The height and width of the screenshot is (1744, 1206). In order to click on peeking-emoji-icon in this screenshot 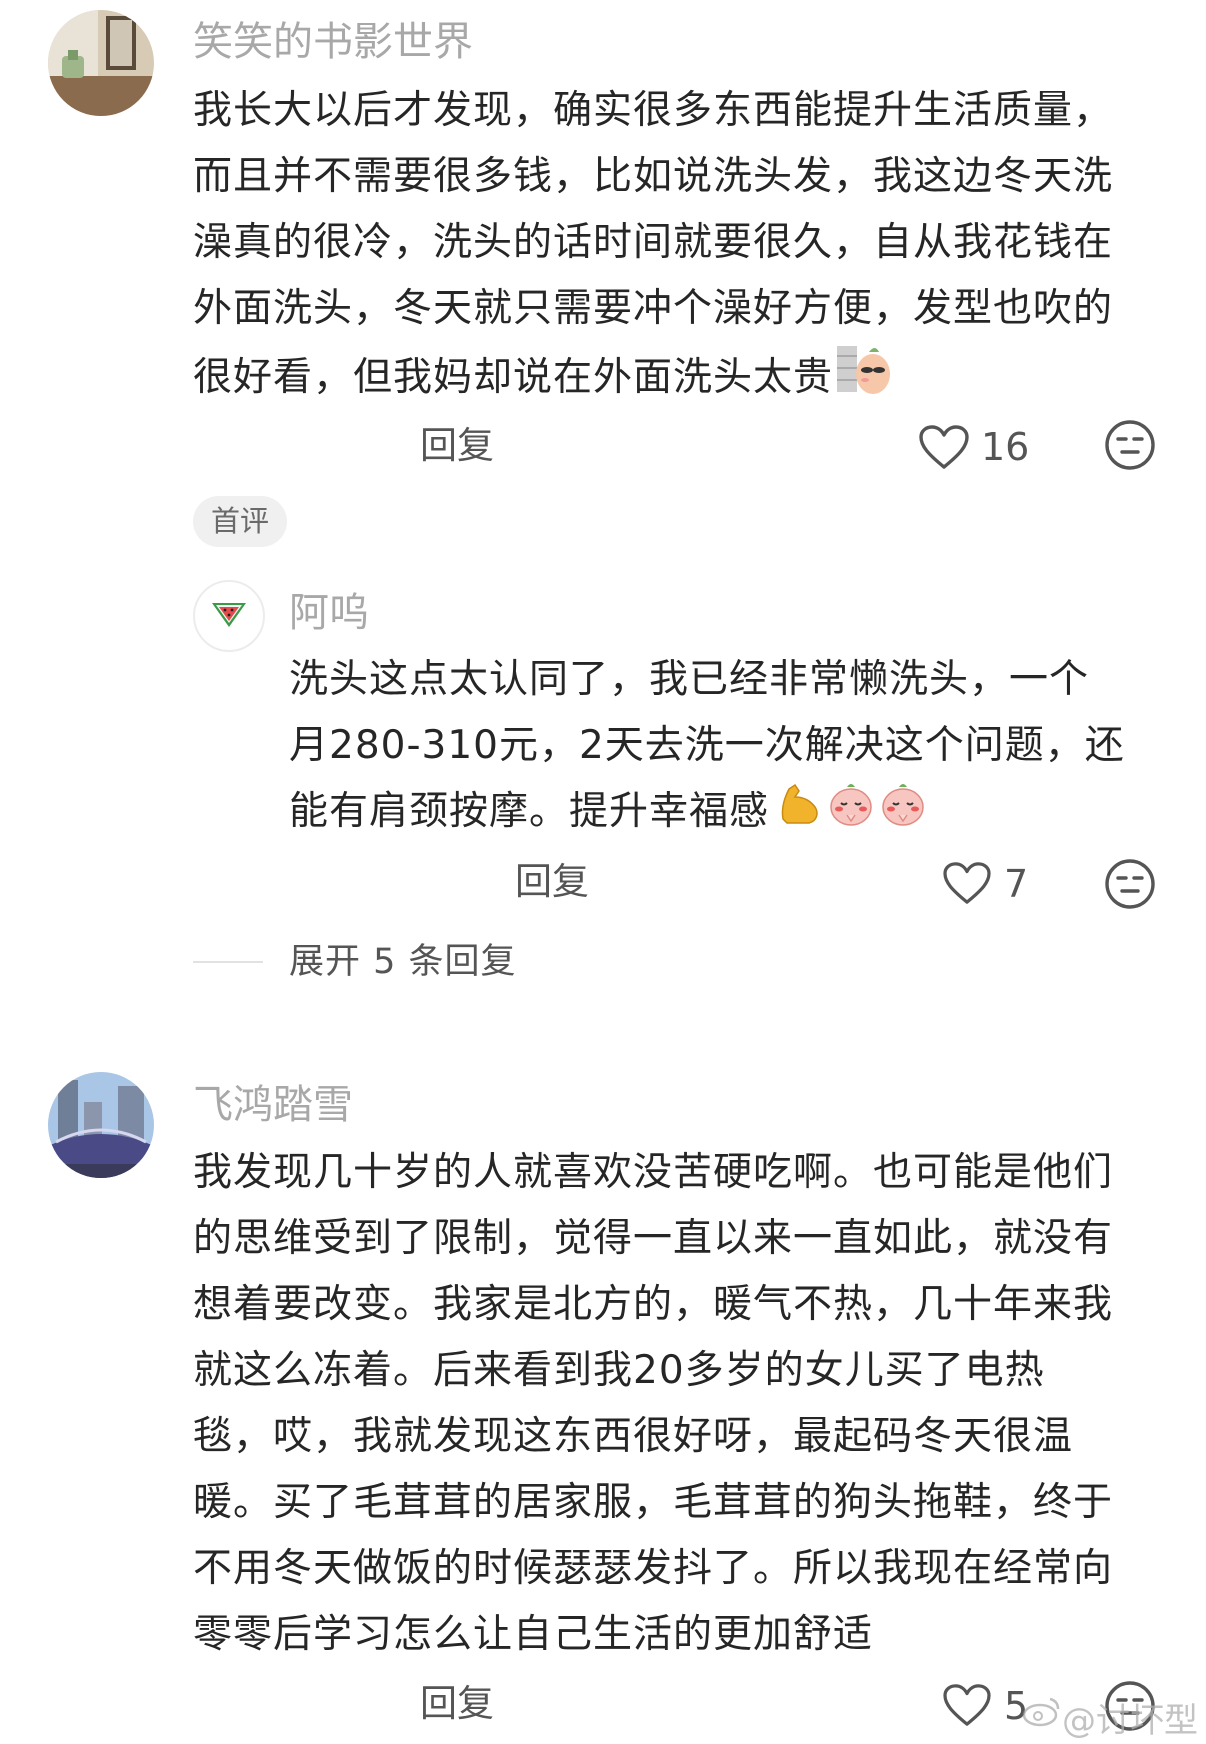, I will do `click(864, 379)`.